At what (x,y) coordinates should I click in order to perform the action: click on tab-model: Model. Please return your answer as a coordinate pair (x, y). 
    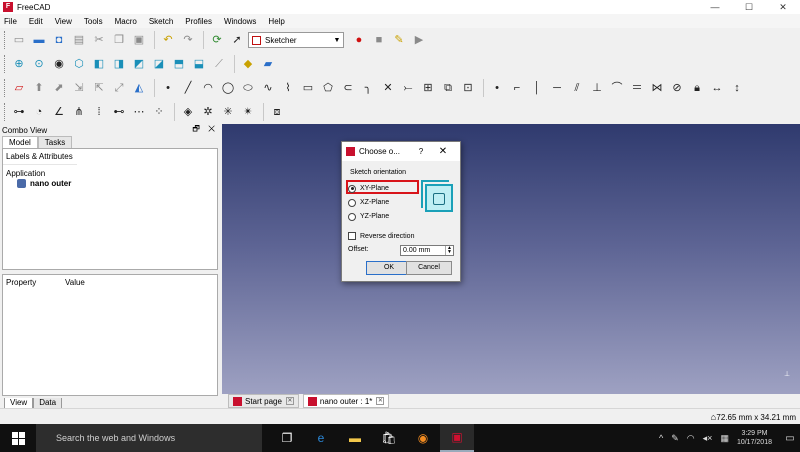
    Looking at the image, I should click on (20, 142).